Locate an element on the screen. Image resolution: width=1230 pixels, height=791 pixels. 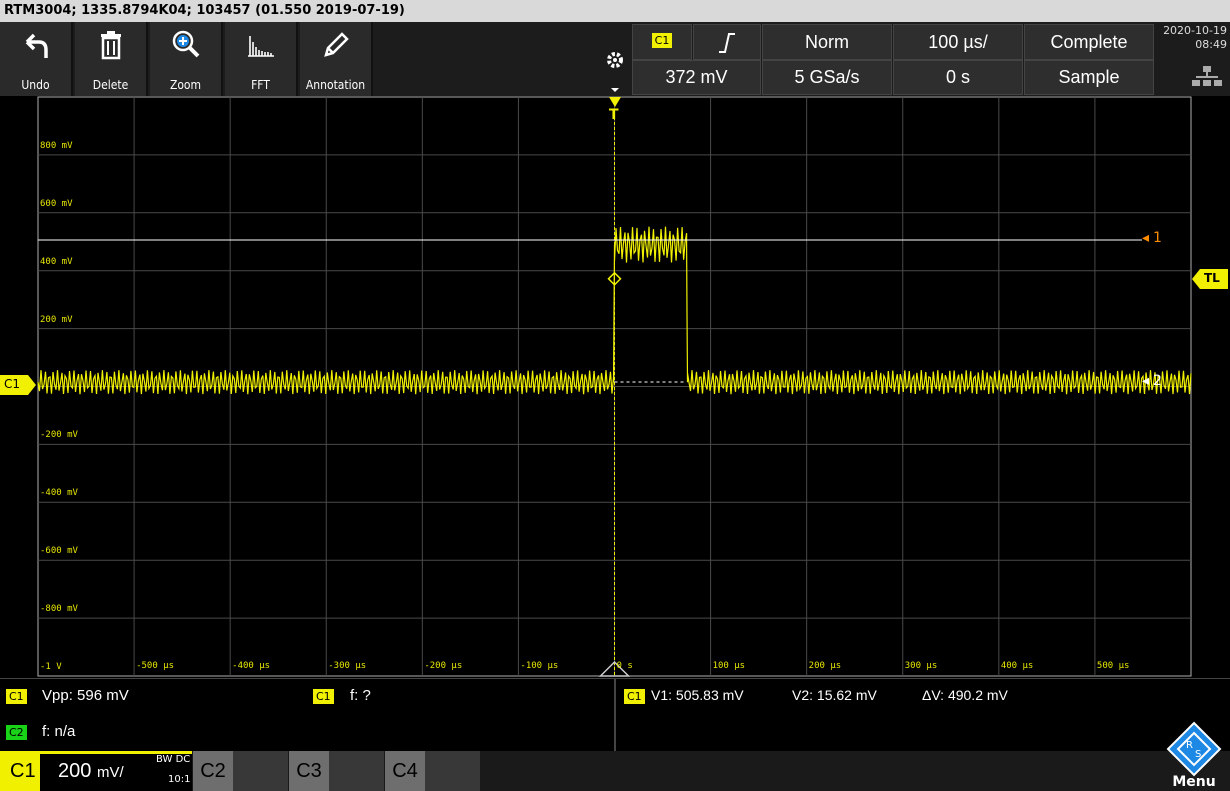
ch1-scale: 200 is located at coordinates (75, 771).